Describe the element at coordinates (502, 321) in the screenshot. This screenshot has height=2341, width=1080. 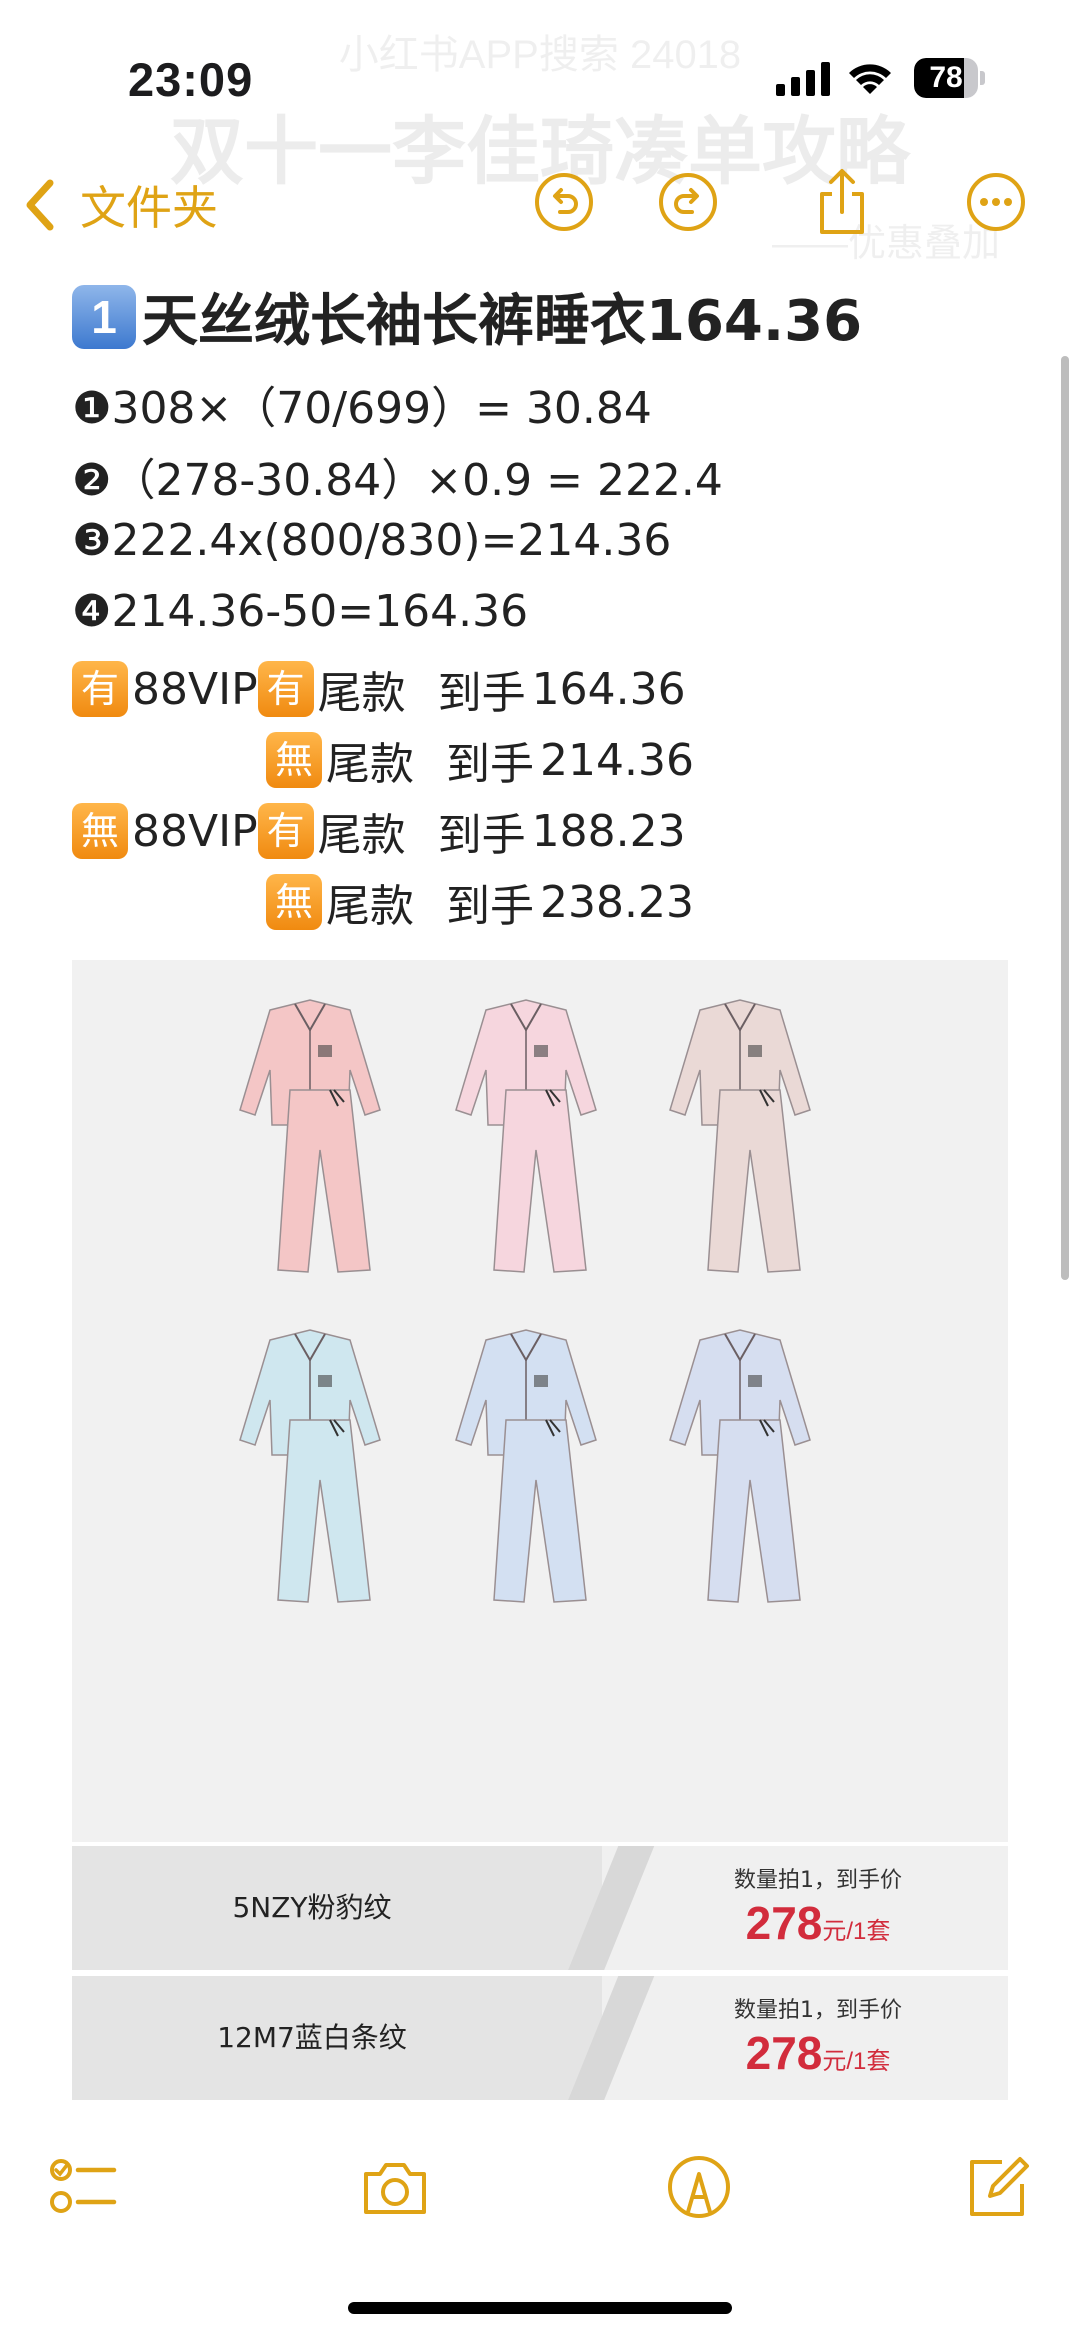
I see `note-title-text: 天丝绒长袖长裤睡衣164.36` at that location.